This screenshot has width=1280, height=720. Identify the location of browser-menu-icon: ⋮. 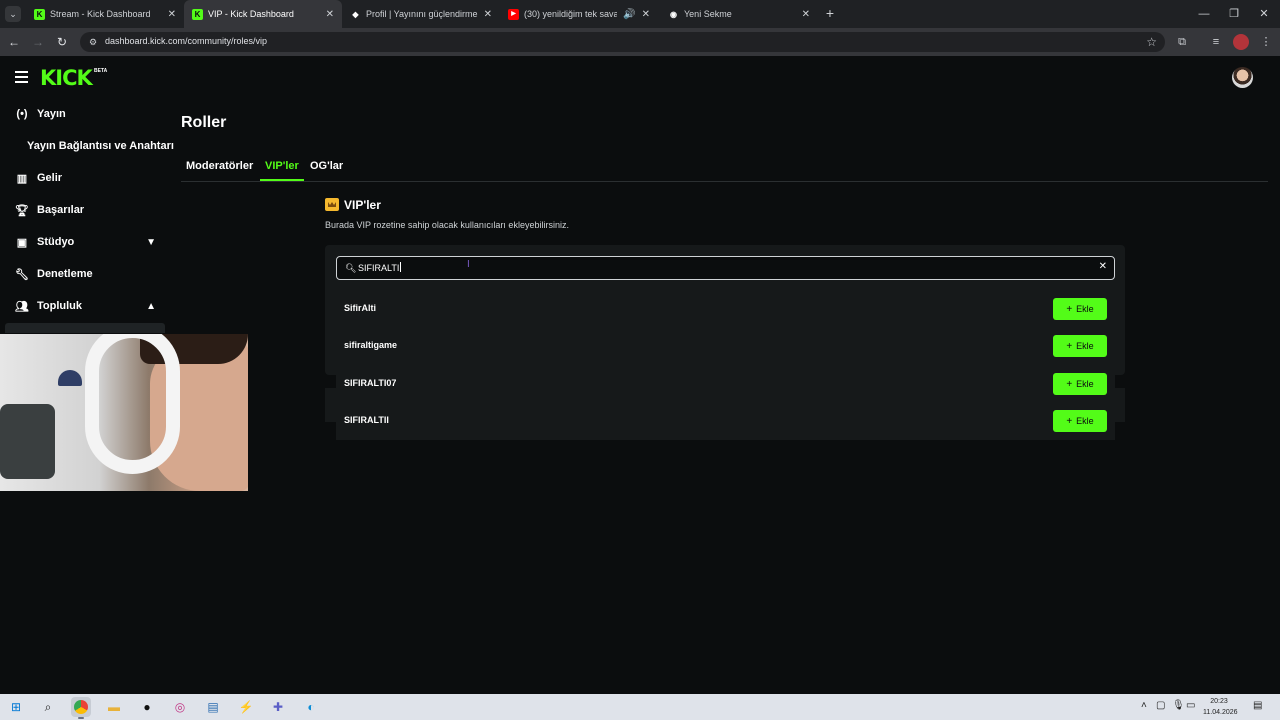
(1266, 42).